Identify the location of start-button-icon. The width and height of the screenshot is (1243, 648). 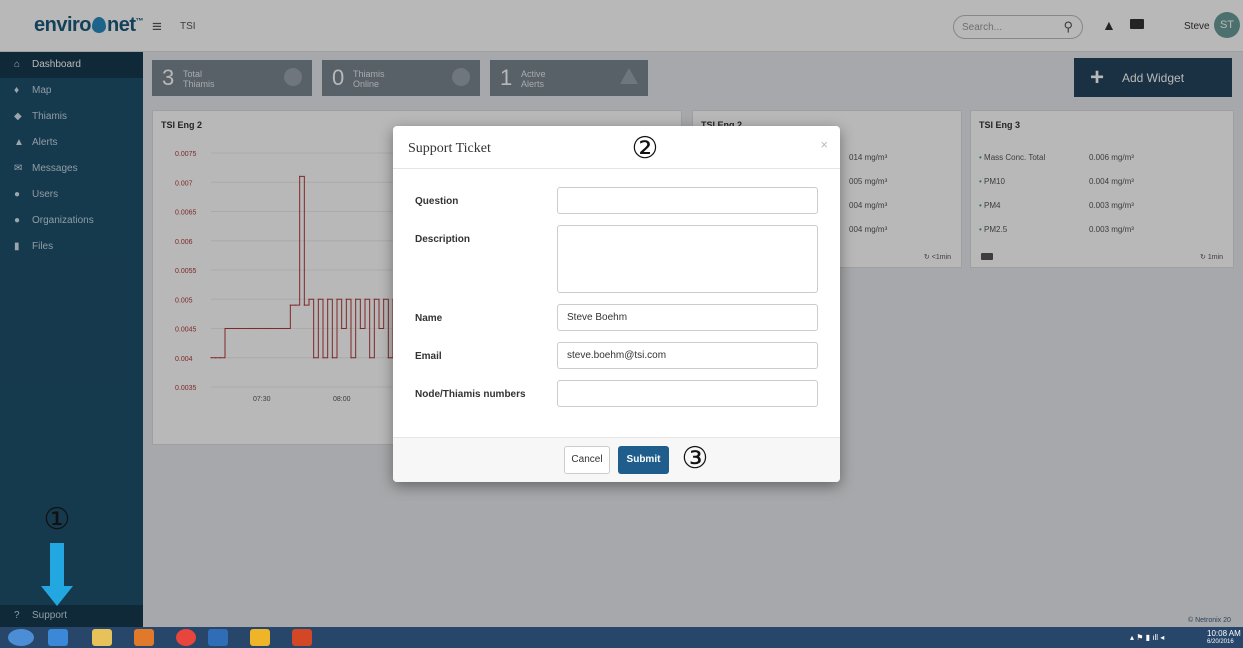
(21, 637).